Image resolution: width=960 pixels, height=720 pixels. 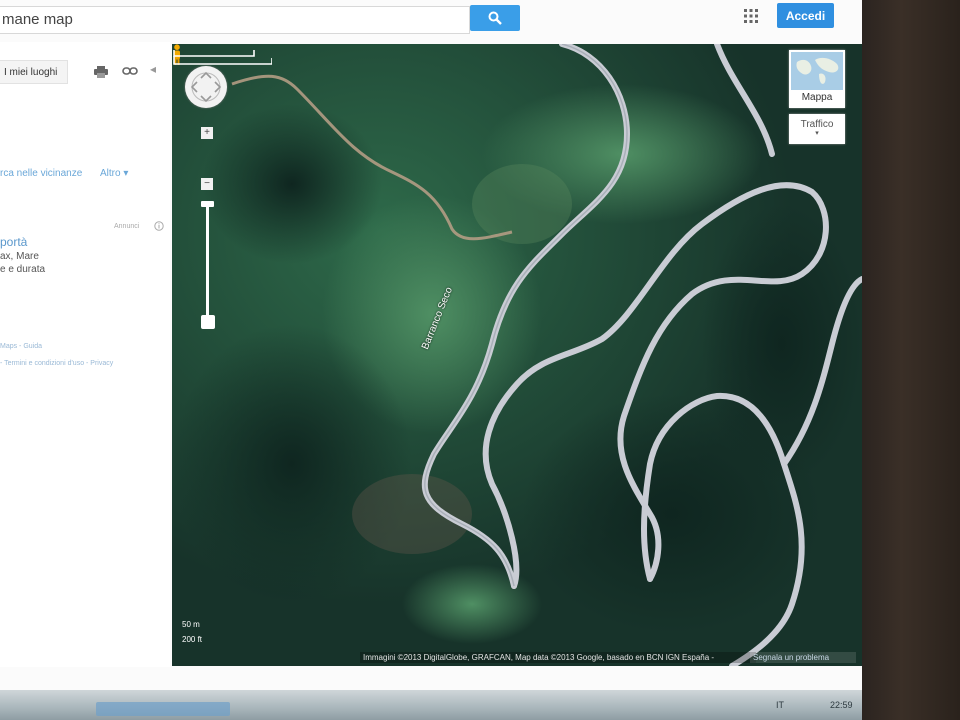 I want to click on nearby-search-link: rca nelle vicinanze, so click(x=41, y=173).